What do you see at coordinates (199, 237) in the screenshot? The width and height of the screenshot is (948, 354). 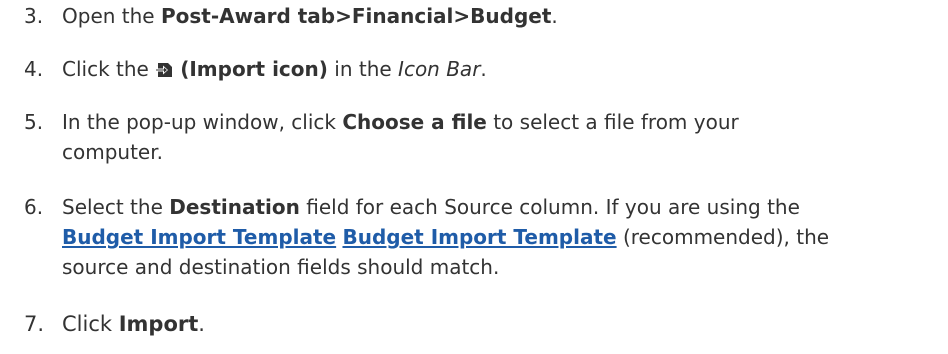 I see `budget-import-template-link: Budget Import Template` at bounding box center [199, 237].